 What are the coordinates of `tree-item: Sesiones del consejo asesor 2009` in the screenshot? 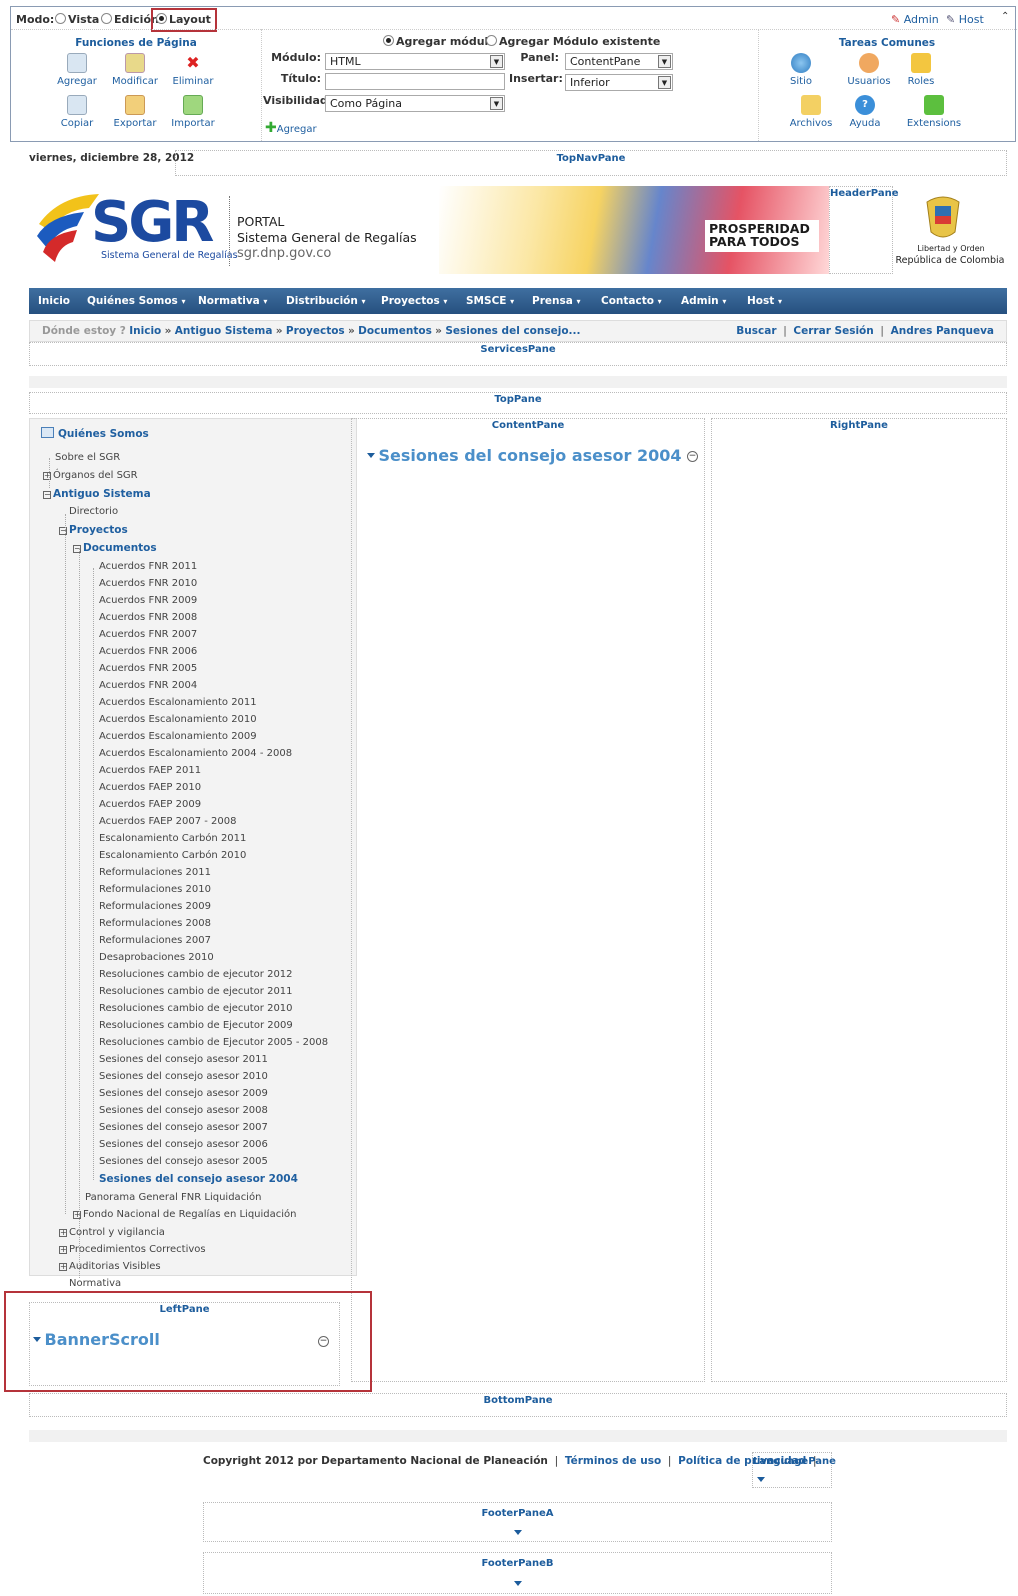 It's located at (183, 1093).